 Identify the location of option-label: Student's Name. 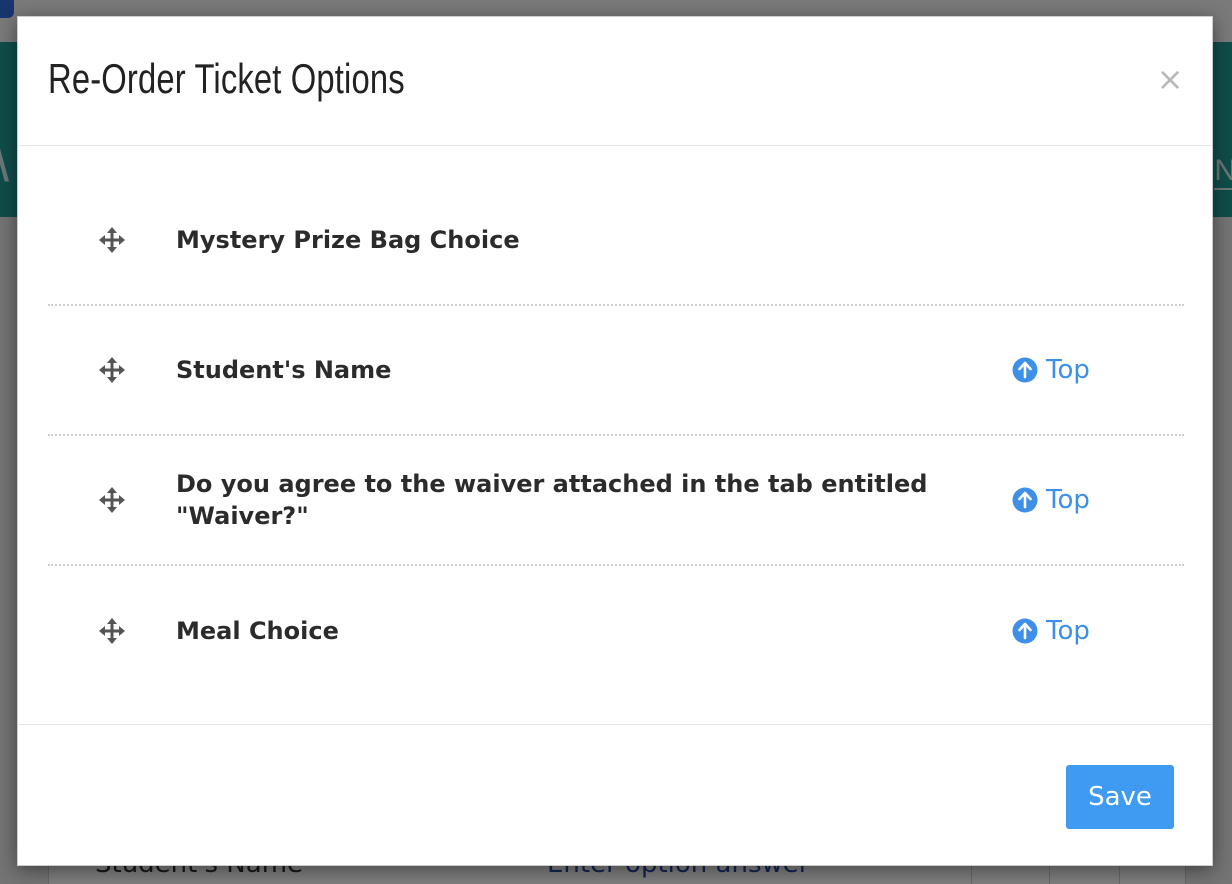
(284, 370).